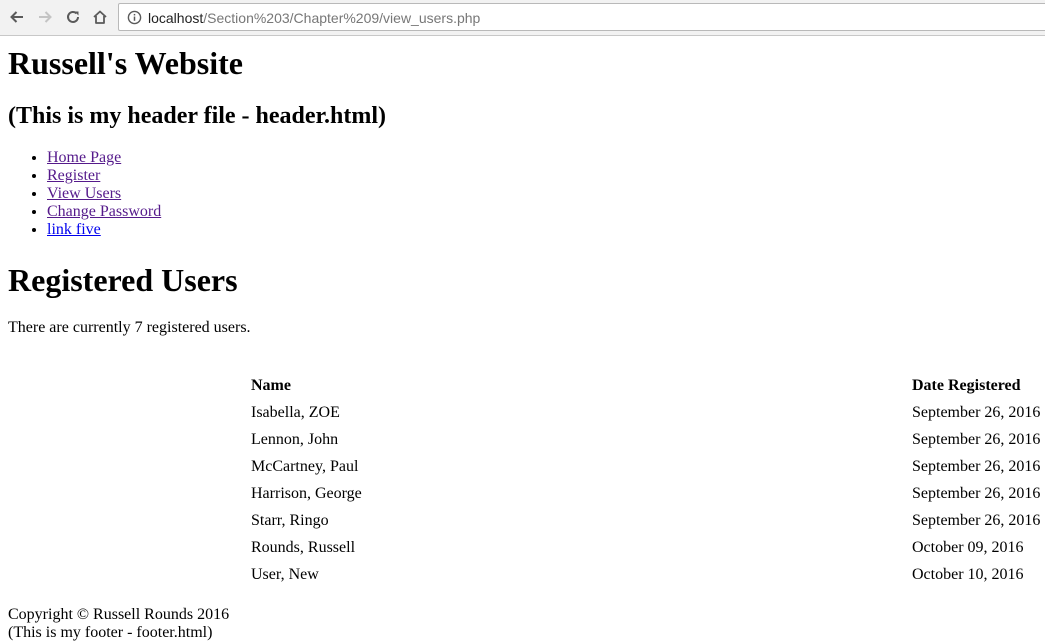 The height and width of the screenshot is (642, 1045). I want to click on nav-link-five: link five, so click(74, 229).